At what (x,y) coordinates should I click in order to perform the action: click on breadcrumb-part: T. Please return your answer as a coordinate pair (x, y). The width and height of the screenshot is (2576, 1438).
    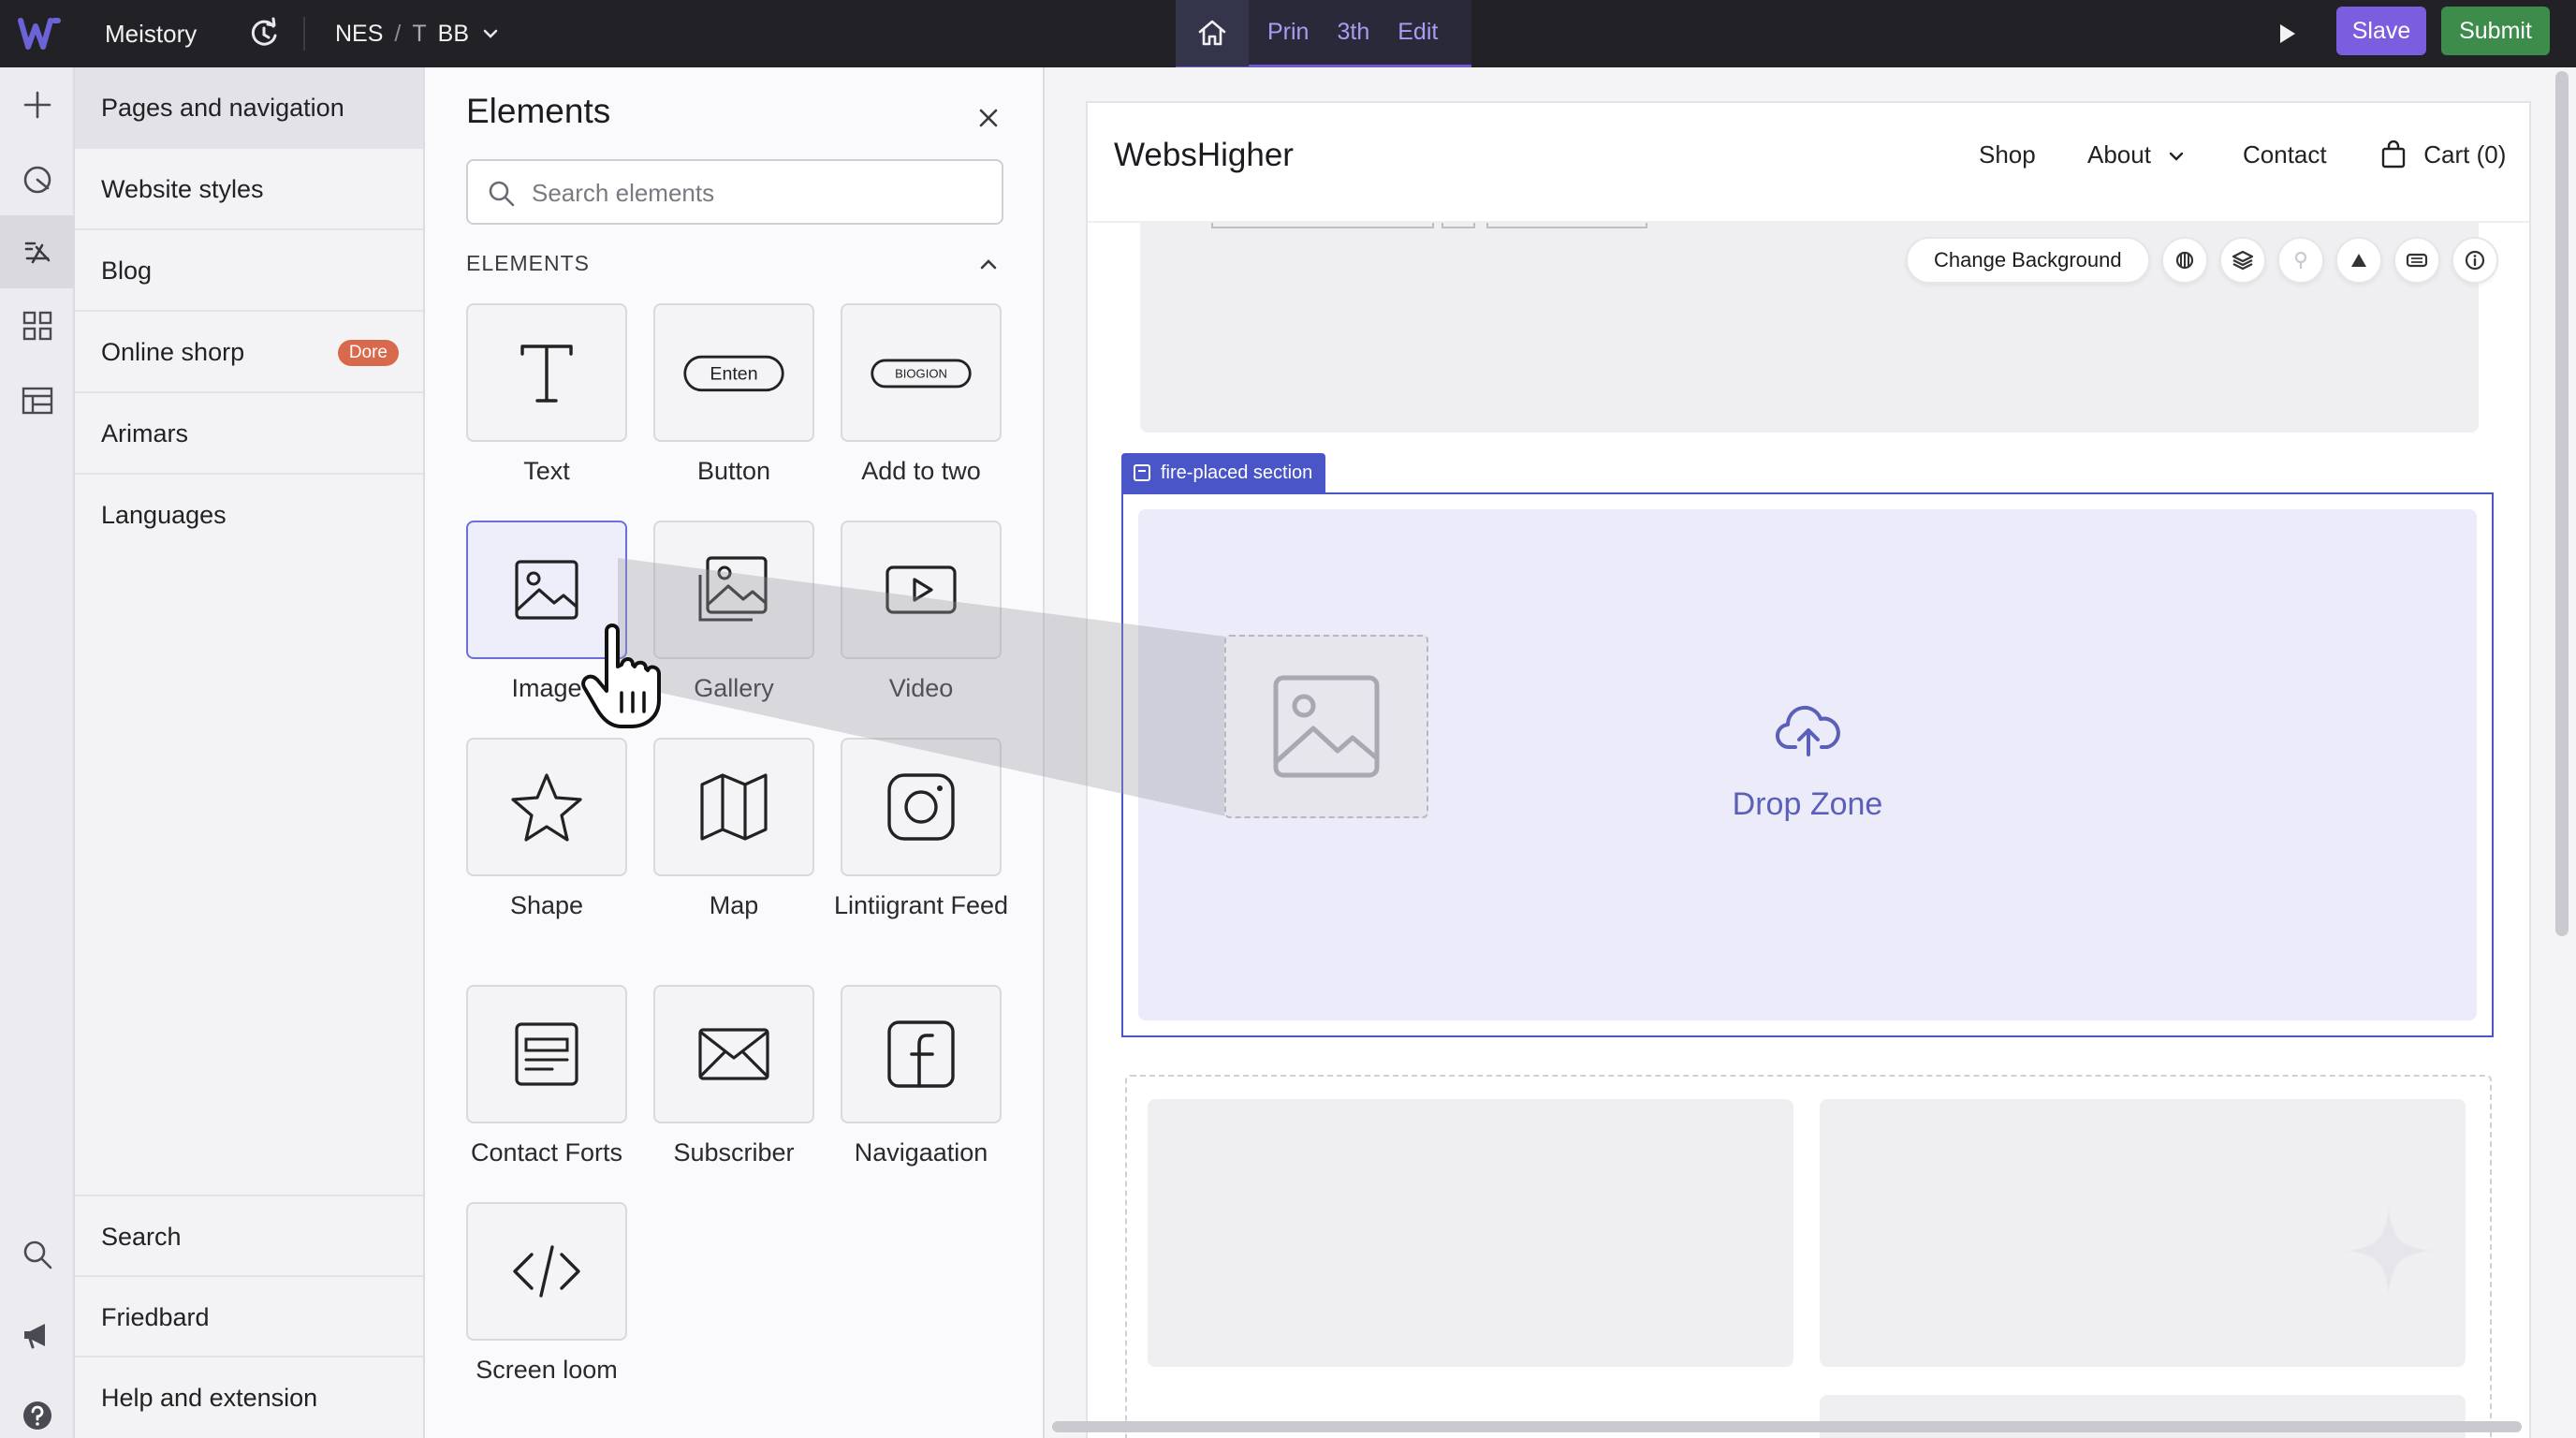
    Looking at the image, I should click on (419, 34).